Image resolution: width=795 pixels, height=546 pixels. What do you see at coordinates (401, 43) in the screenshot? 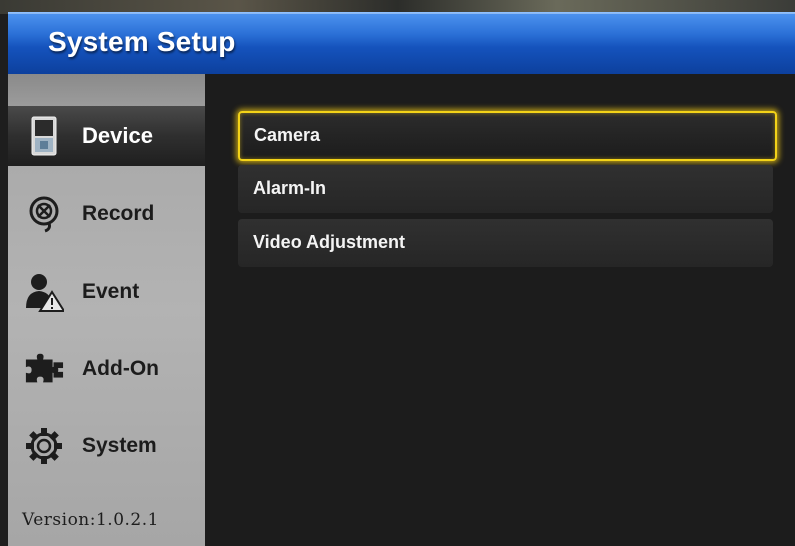
I see `title-bar: System Setup` at bounding box center [401, 43].